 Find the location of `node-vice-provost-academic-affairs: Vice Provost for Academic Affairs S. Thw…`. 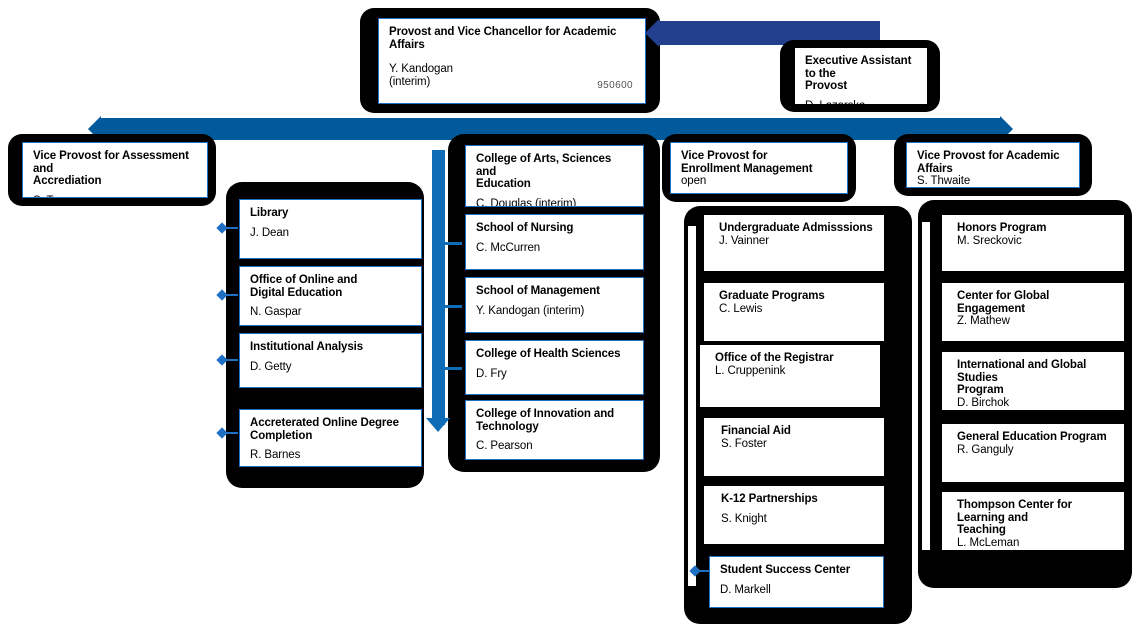

node-vice-provost-academic-affairs: Vice Provost for Academic Affairs S. Thw… is located at coordinates (993, 165).